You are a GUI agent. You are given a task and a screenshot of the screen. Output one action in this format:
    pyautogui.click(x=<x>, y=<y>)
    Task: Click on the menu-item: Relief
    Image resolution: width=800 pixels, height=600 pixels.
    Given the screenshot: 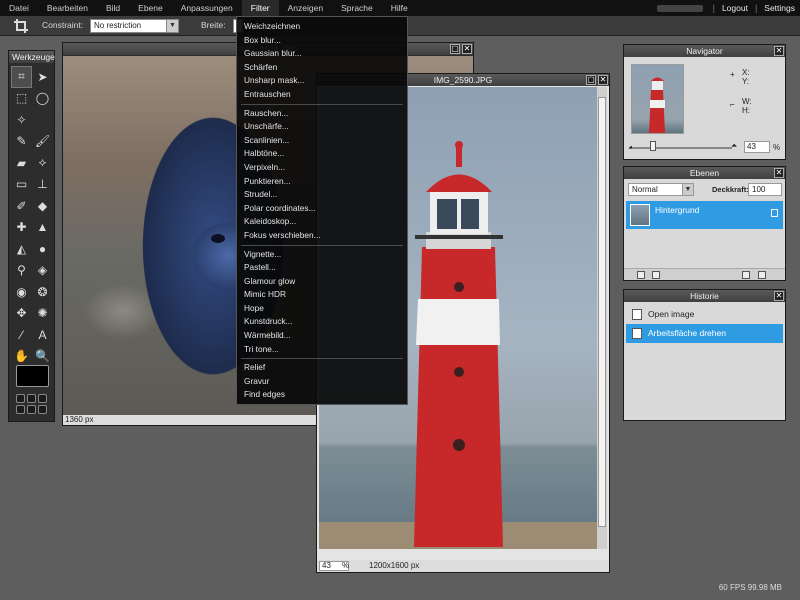 What is the action you would take?
    pyautogui.click(x=322, y=368)
    